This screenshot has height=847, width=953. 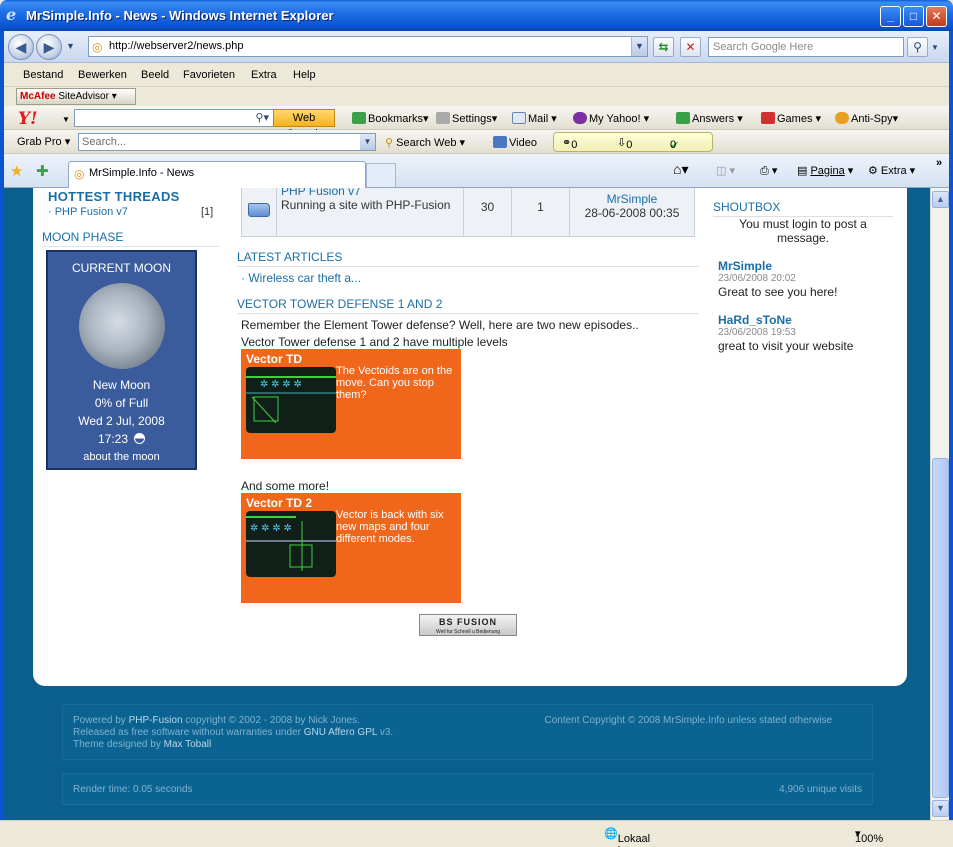 I want to click on forum-replies: 1, so click(x=541, y=212).